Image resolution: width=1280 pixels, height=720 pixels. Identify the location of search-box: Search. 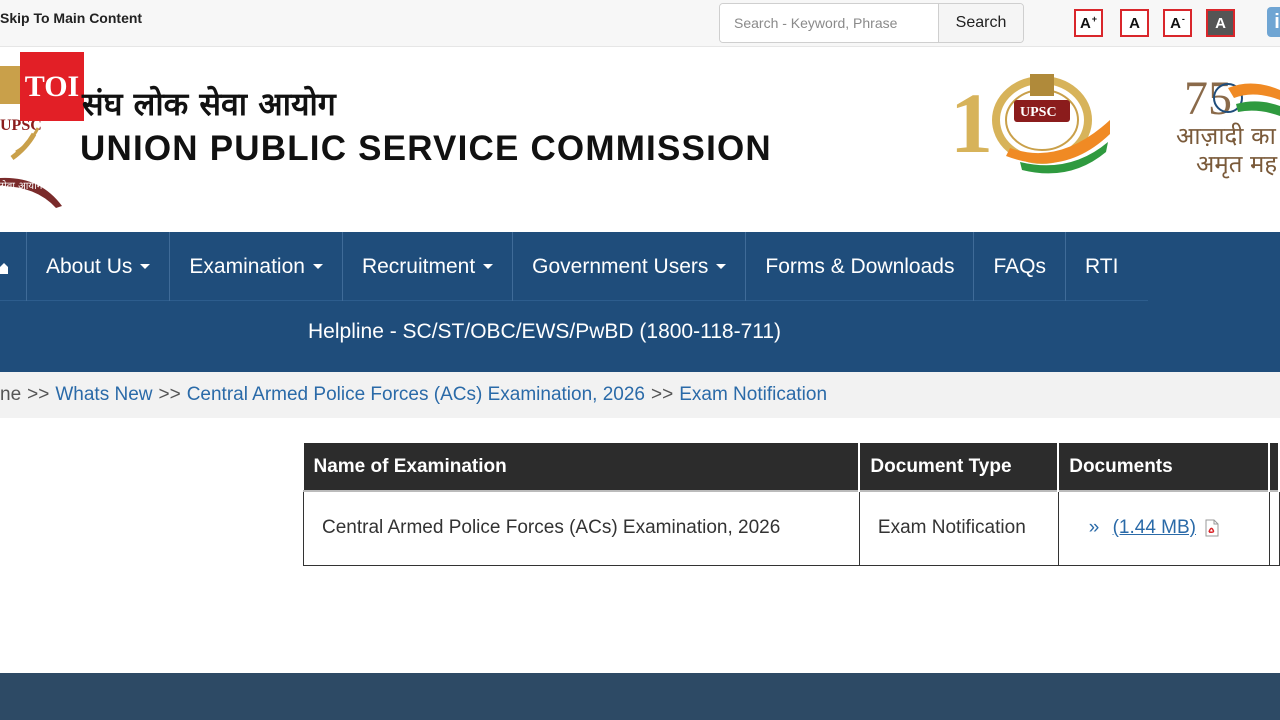
(871, 23).